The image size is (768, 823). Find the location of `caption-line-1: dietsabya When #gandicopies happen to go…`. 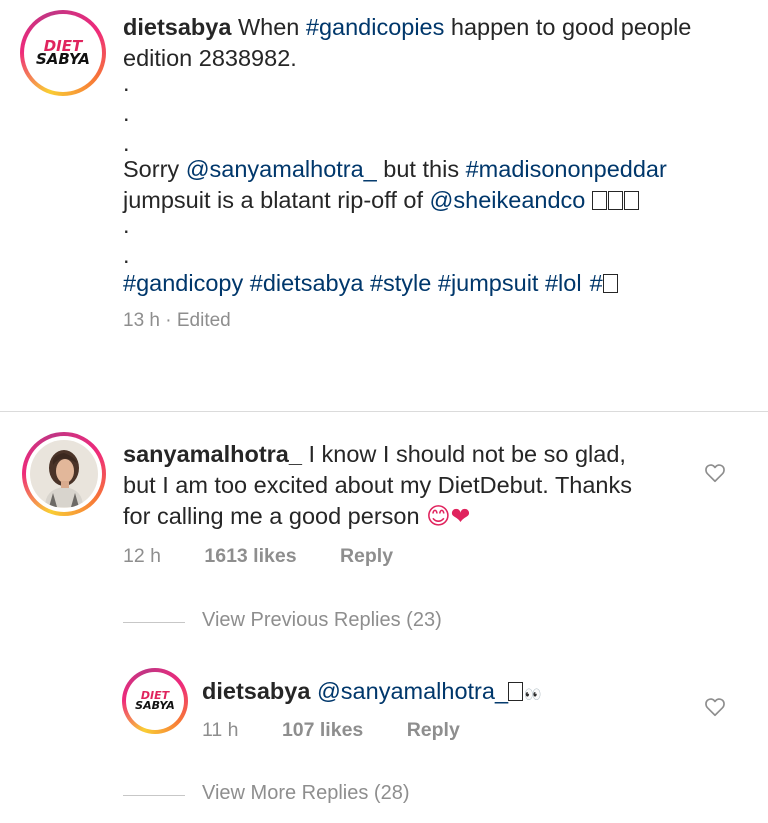

caption-line-1: dietsabya When #gandicopies happen to go… is located at coordinates (433, 43).